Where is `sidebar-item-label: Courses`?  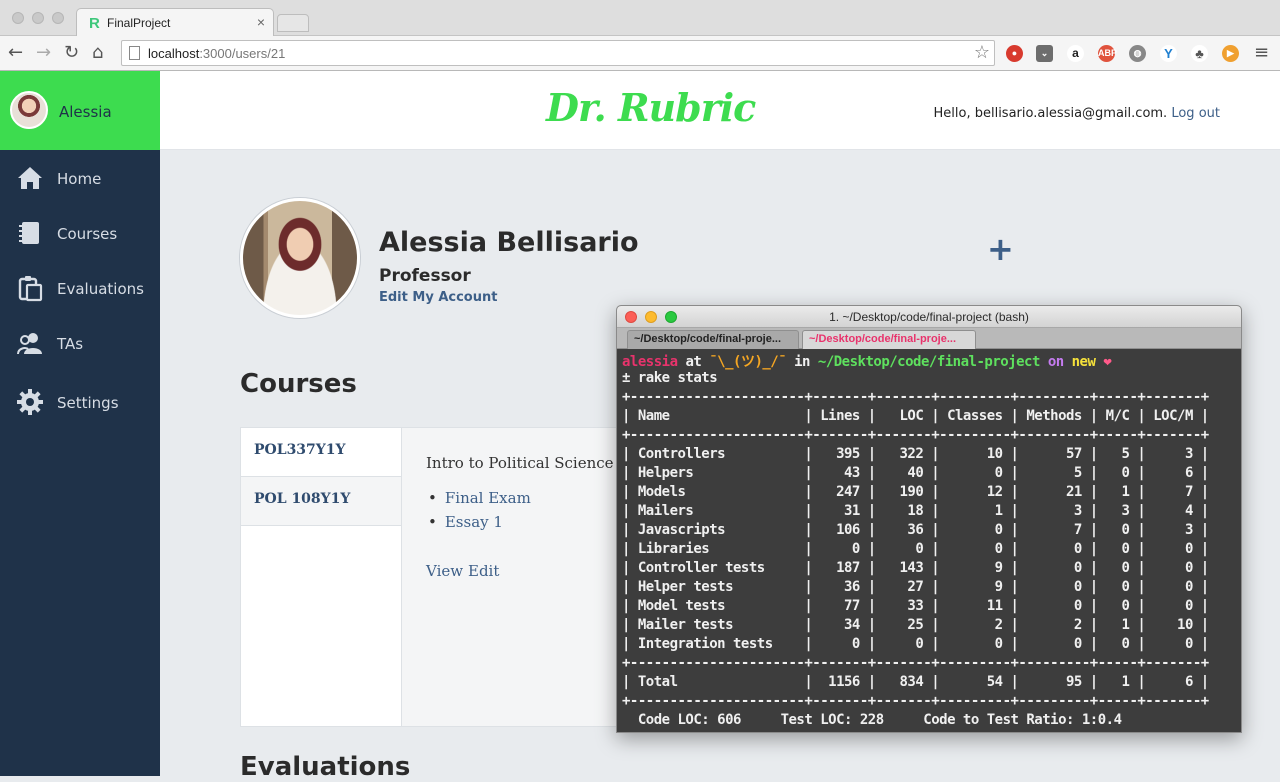 sidebar-item-label: Courses is located at coordinates (87, 234).